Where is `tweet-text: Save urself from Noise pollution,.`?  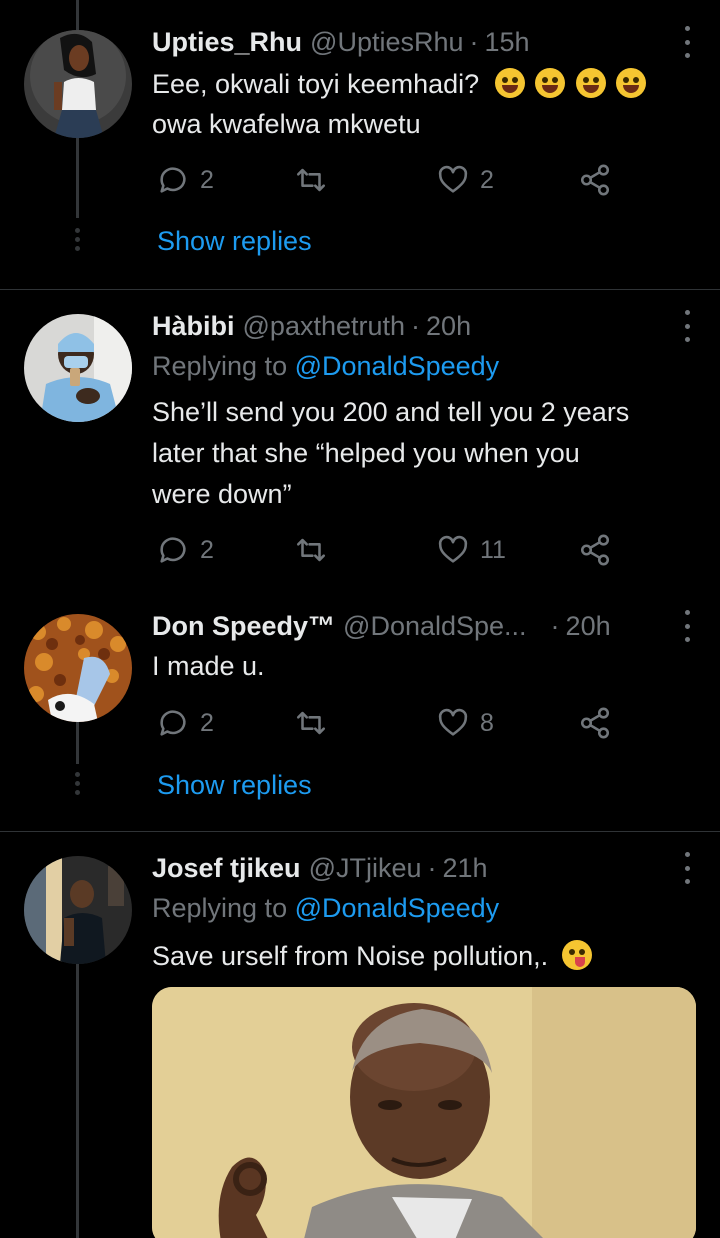
tweet-text: Save urself from Noise pollution,. is located at coordinates (424, 956).